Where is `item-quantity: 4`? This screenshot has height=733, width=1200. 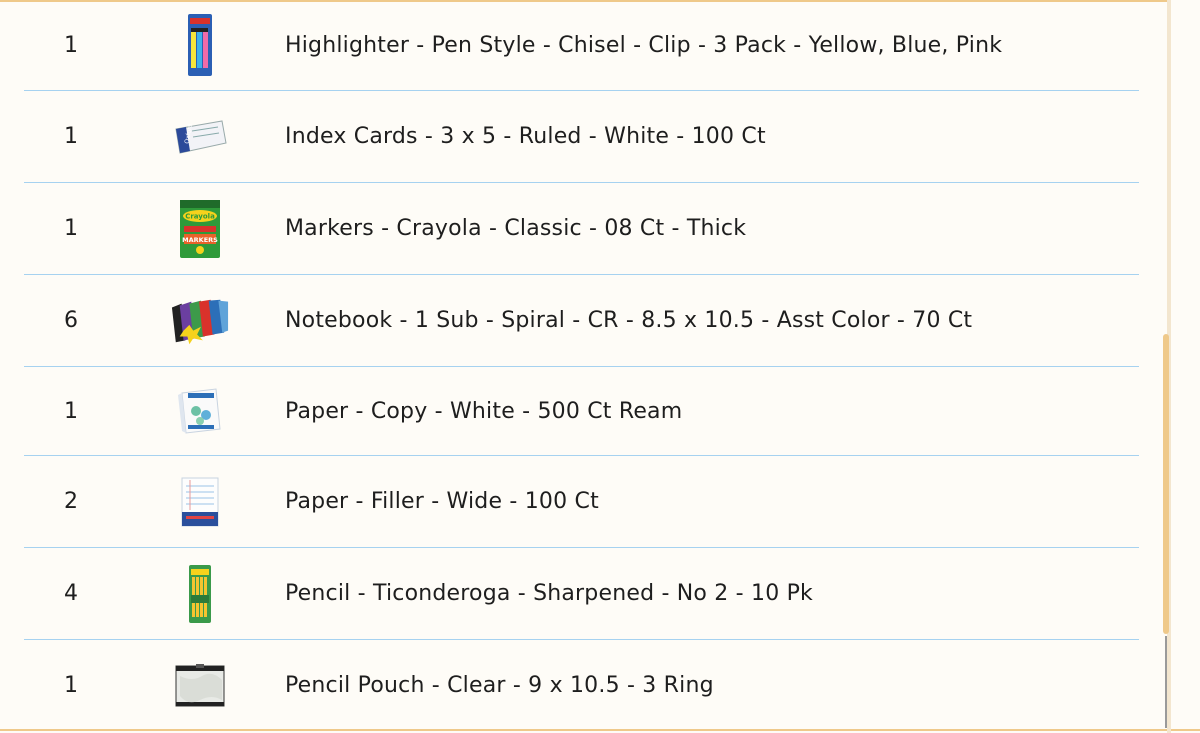
item-quantity: 4 is located at coordinates (71, 593).